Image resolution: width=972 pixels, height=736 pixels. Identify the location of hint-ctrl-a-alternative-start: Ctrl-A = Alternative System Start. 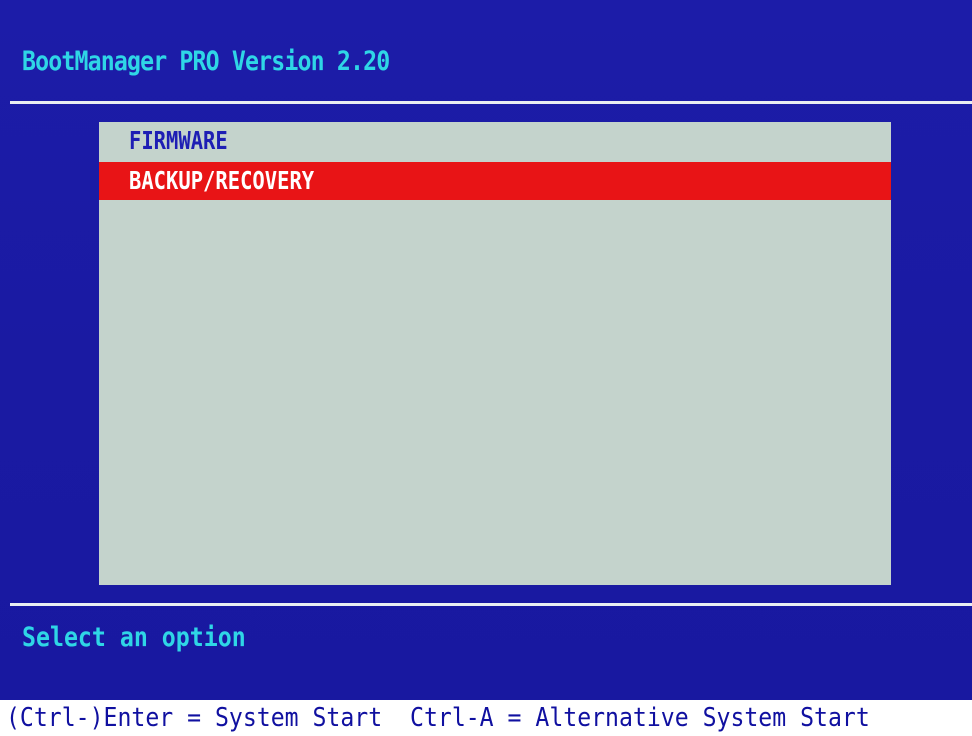
(640, 718).